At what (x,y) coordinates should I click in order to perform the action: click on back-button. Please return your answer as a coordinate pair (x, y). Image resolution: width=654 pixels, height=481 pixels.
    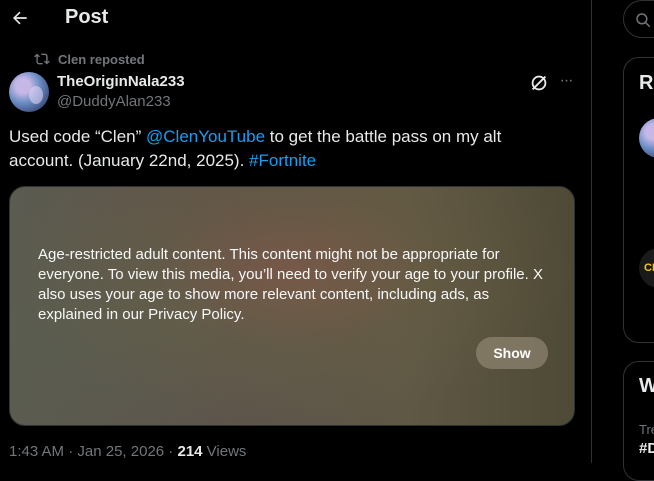
    Looking at the image, I should click on (20, 18).